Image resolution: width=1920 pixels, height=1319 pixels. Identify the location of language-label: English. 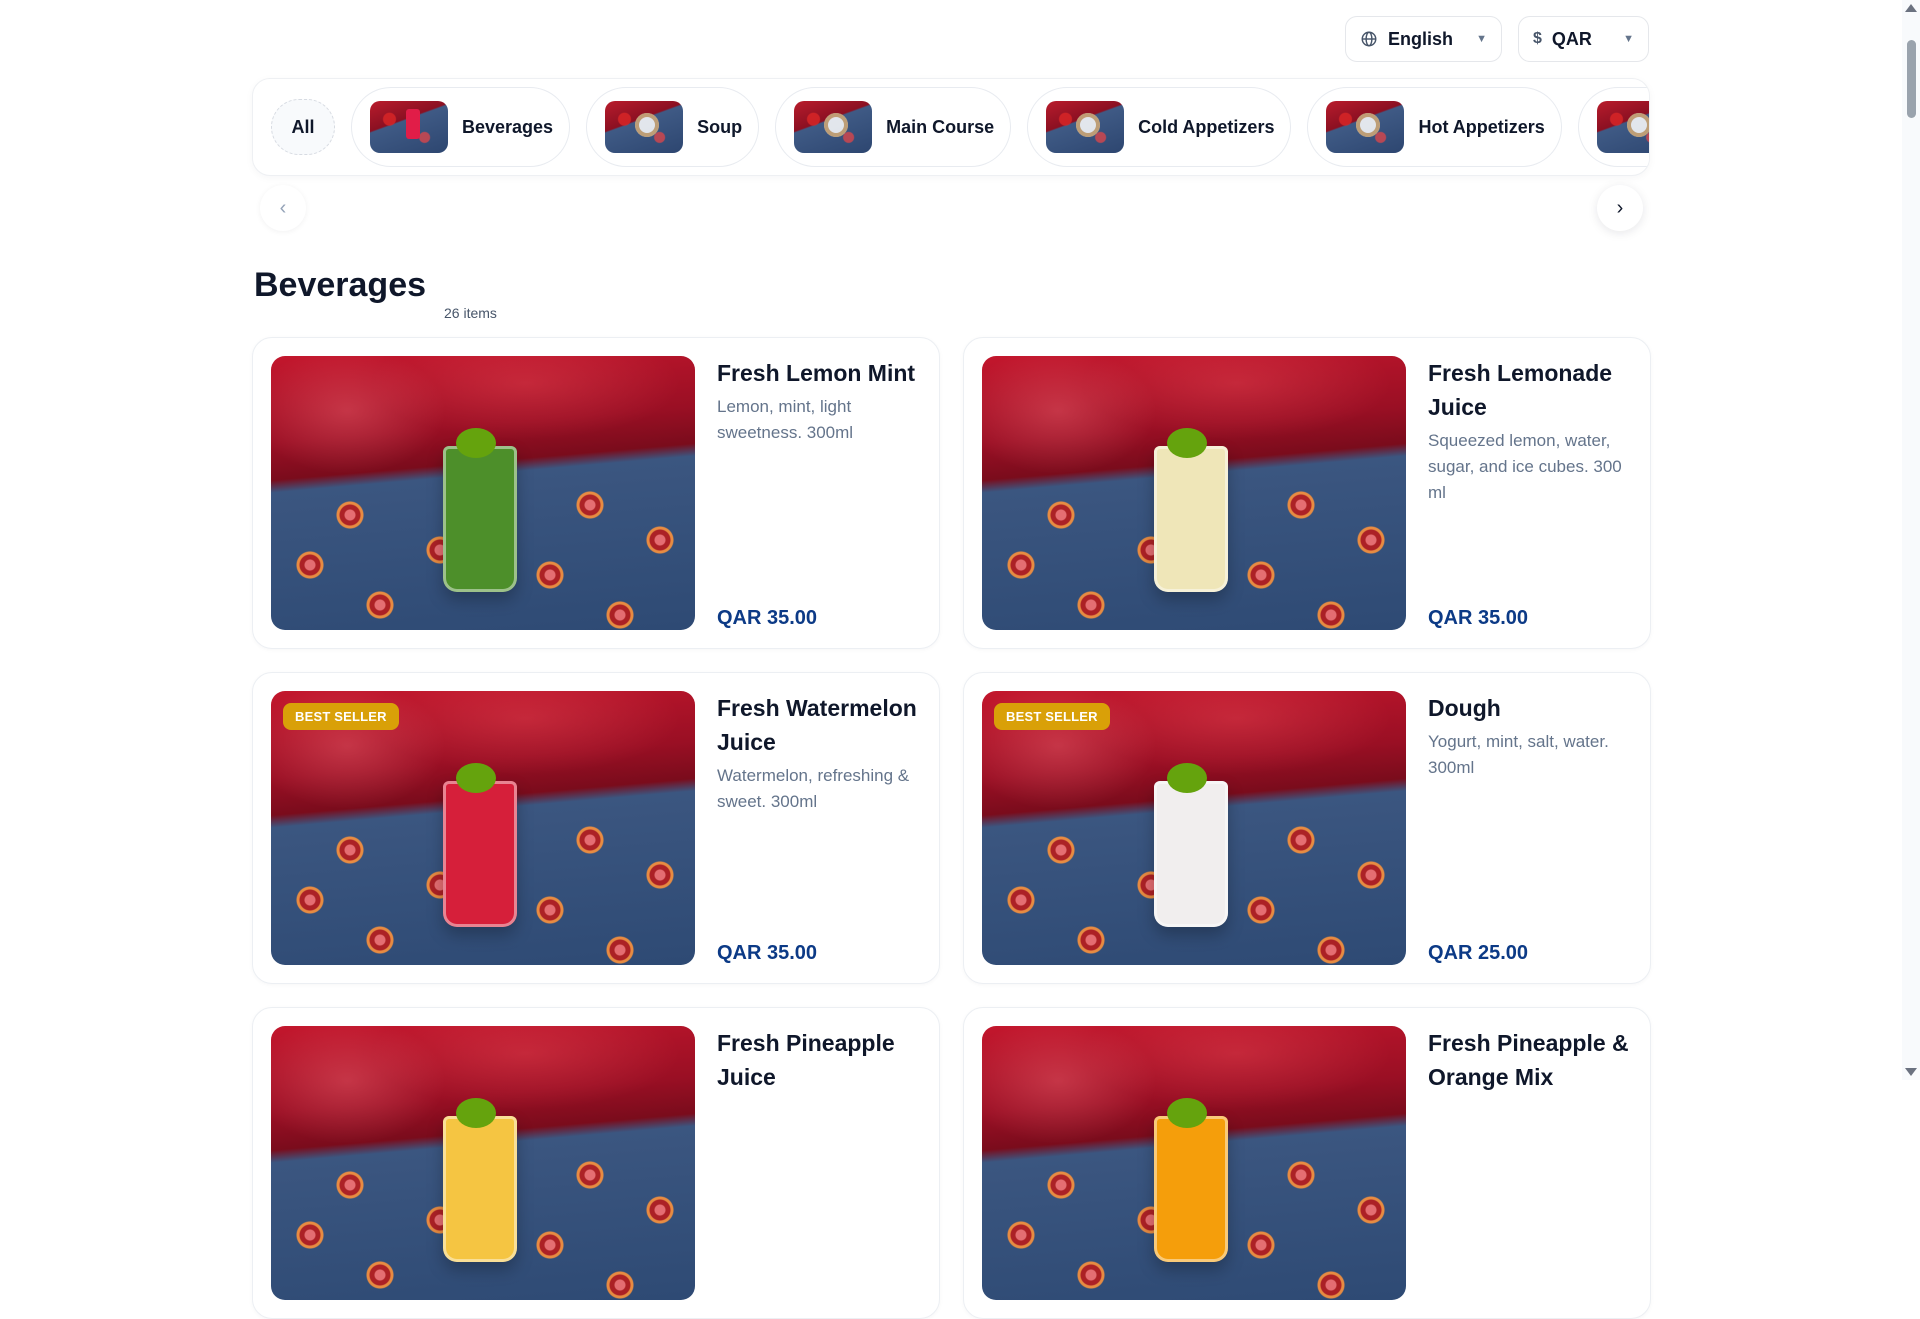
(1421, 38).